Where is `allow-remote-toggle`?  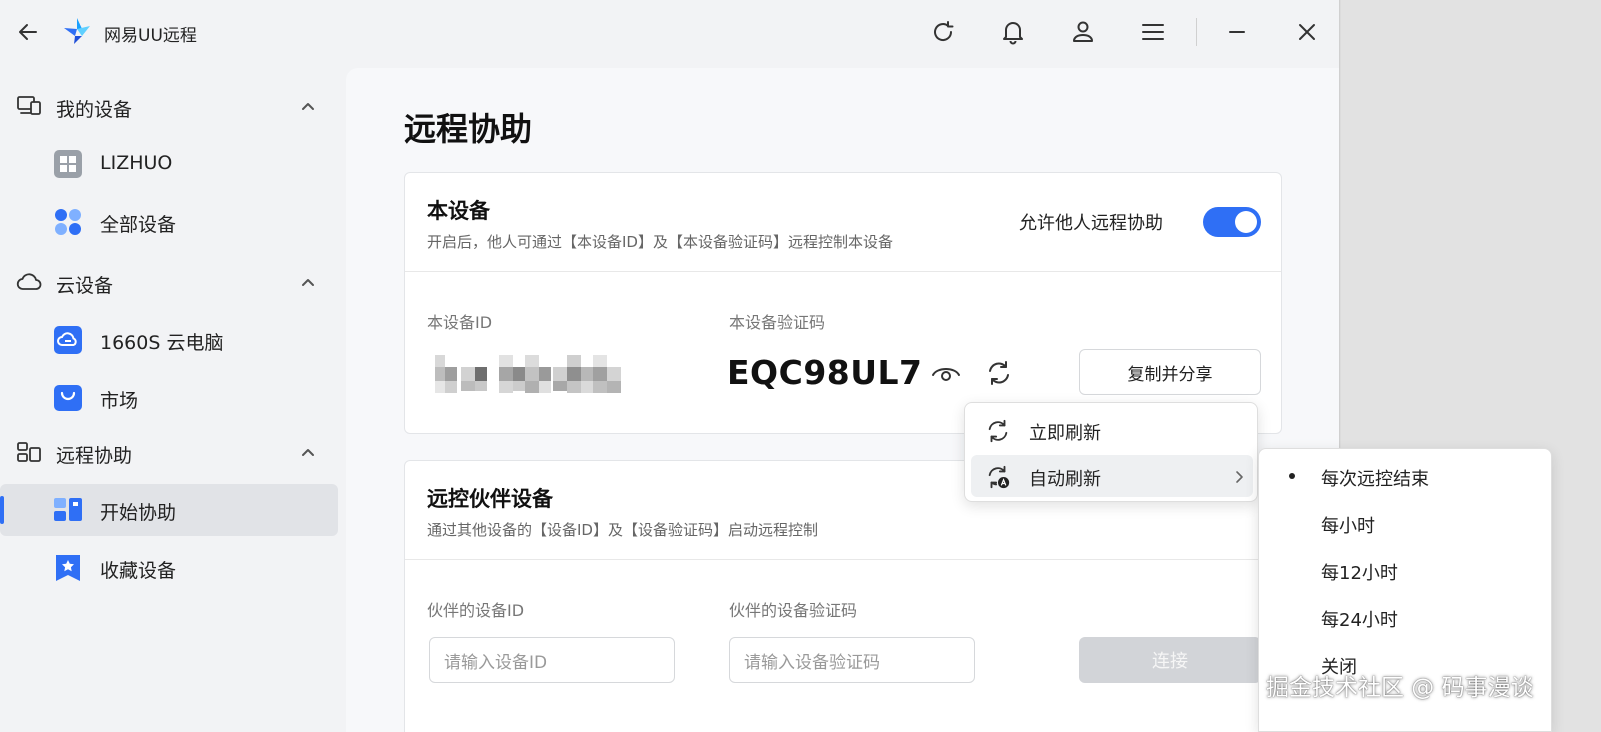
allow-remote-toggle is located at coordinates (1232, 222).